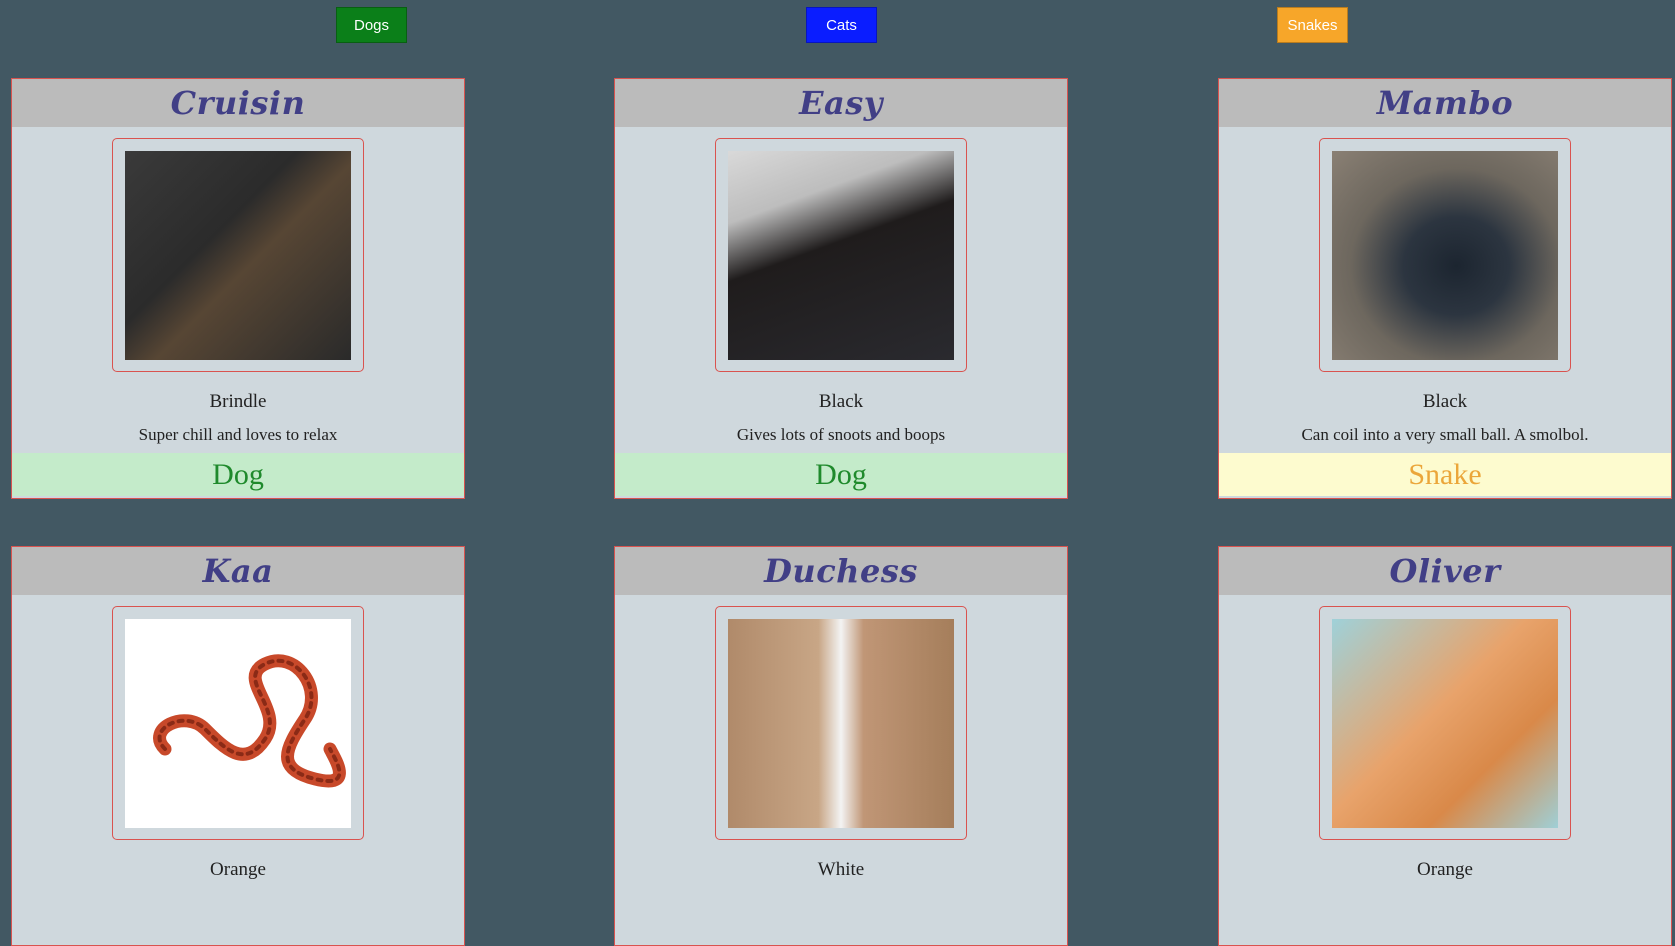 This screenshot has height=946, width=1675. I want to click on pet-card-duchess: Duchess White, so click(841, 746).